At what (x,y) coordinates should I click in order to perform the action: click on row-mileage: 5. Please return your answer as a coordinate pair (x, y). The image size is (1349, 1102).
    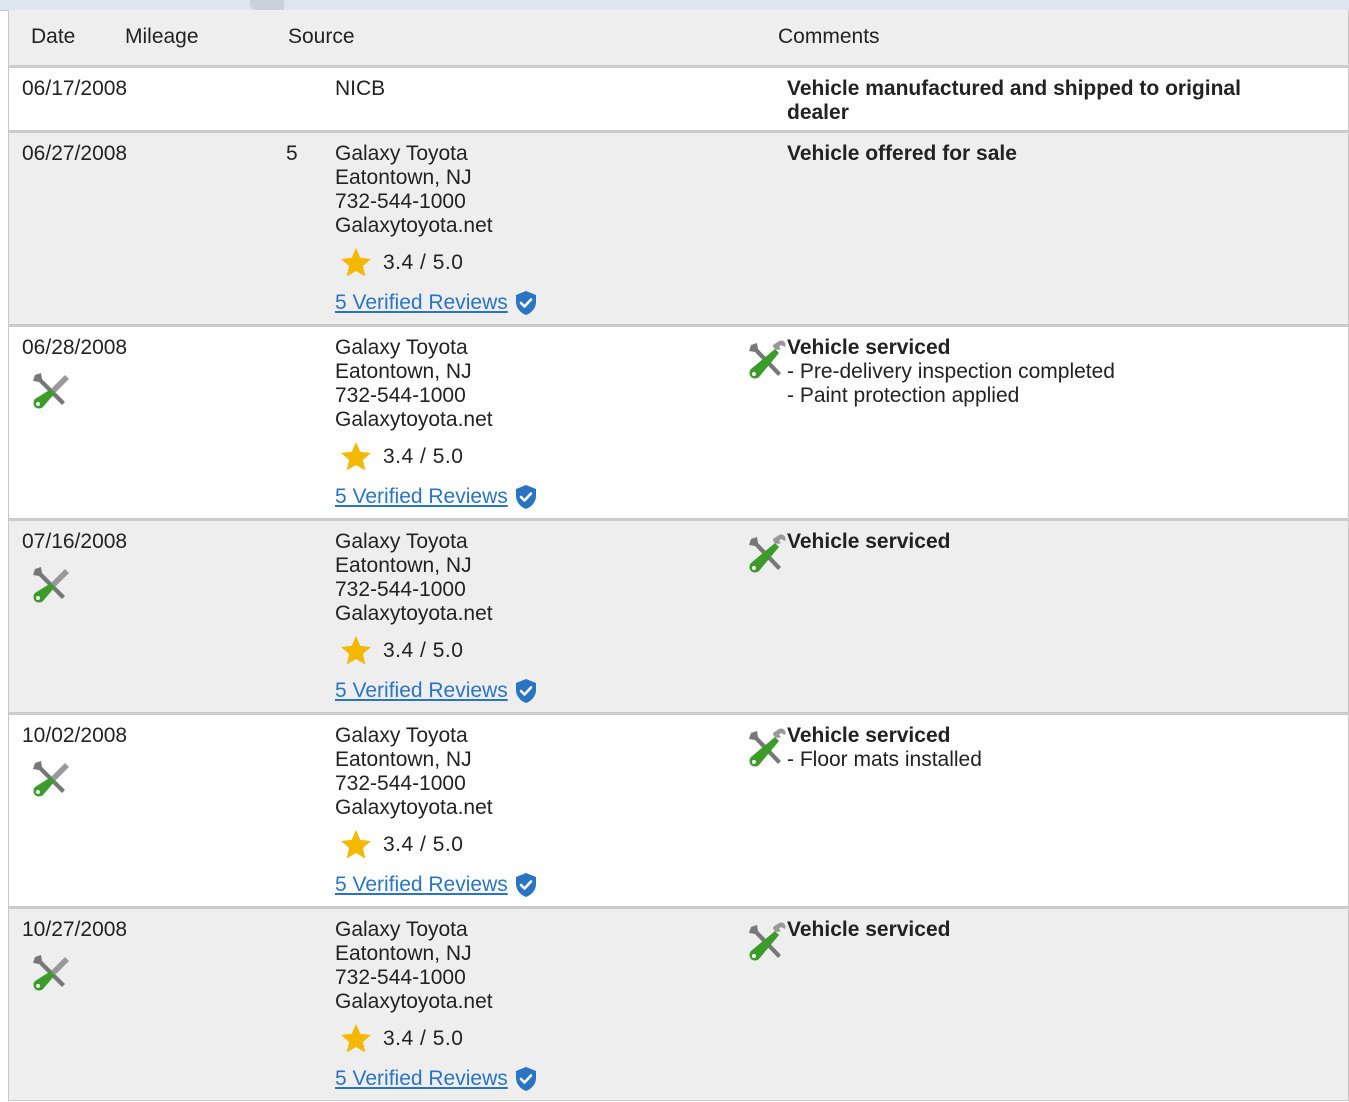
    Looking at the image, I should click on (292, 153).